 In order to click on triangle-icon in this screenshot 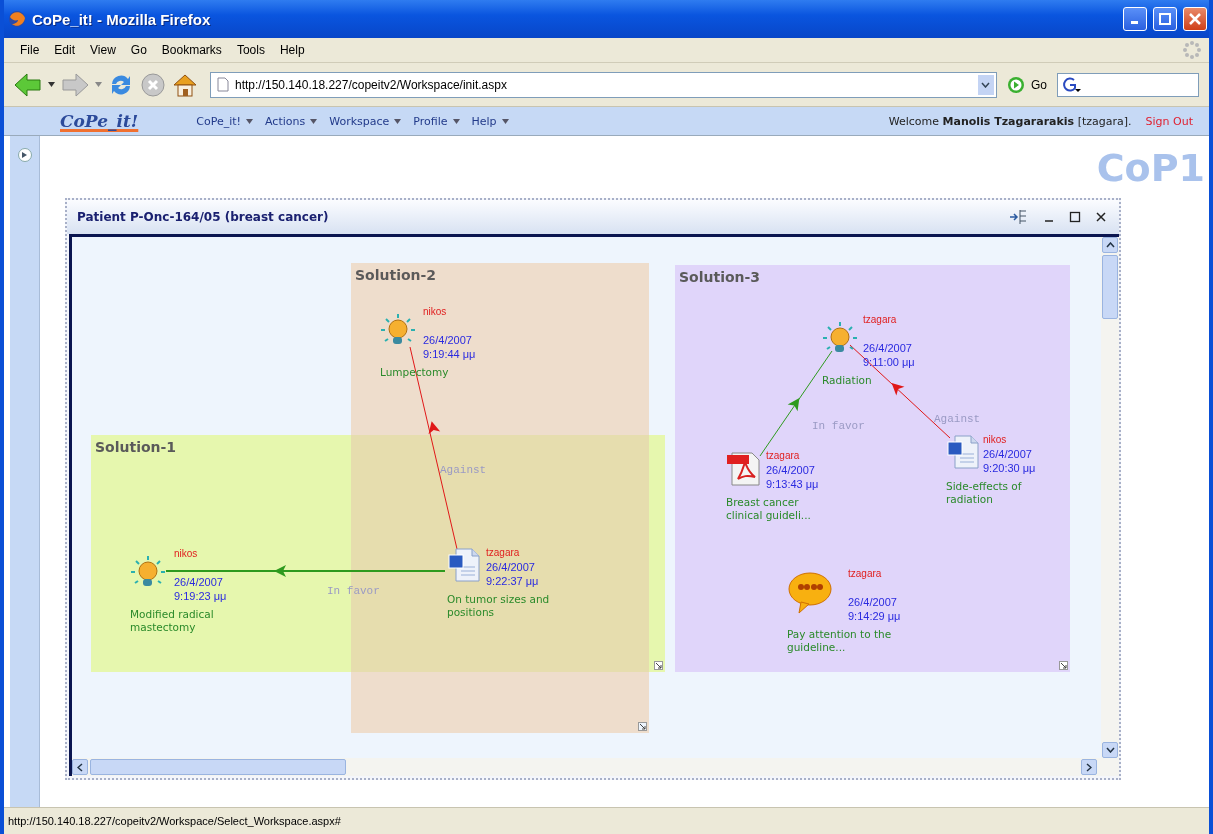, I will do `click(24, 155)`.